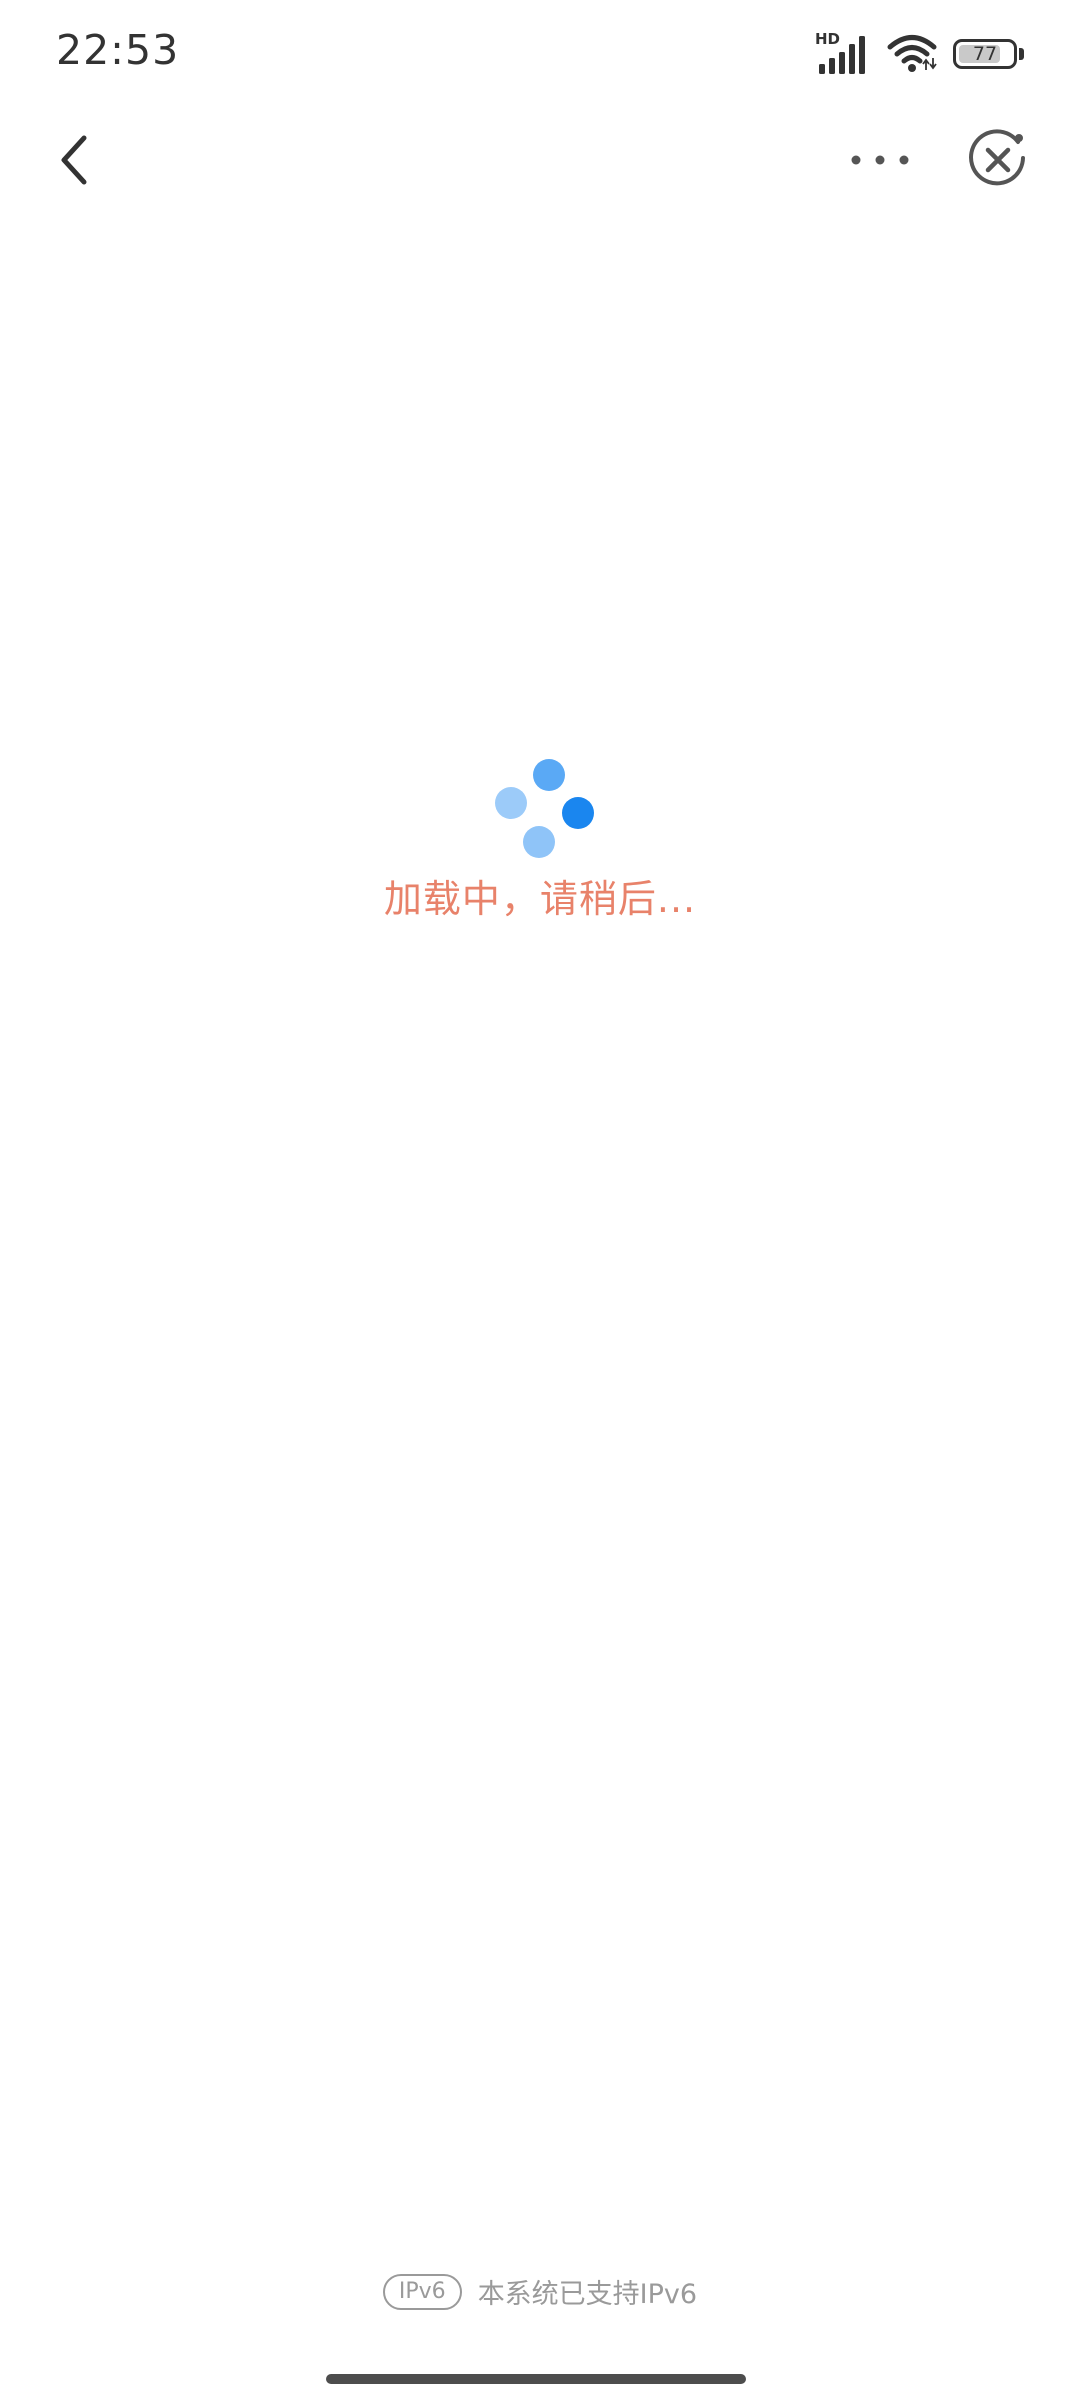  Describe the element at coordinates (578, 813) in the screenshot. I see `spinner-dot-right` at that location.